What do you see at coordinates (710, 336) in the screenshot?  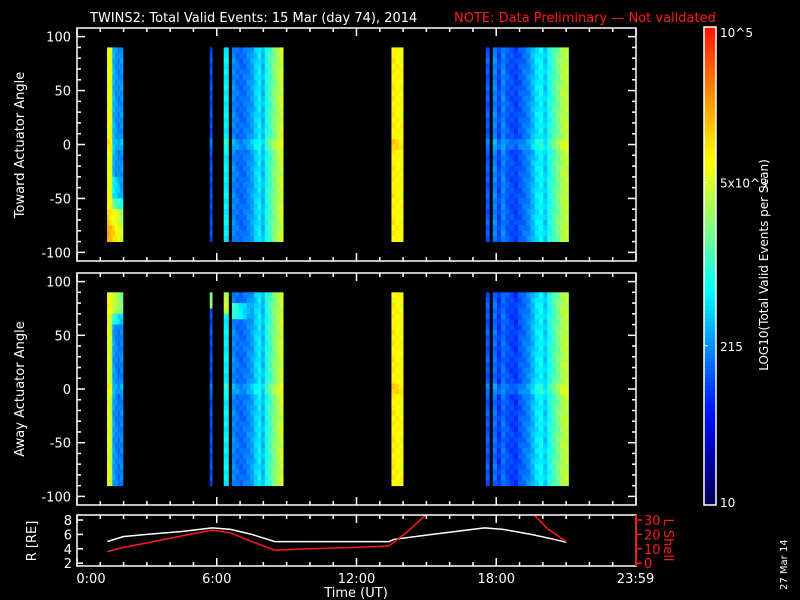 I see `colorbar-segment` at bounding box center [710, 336].